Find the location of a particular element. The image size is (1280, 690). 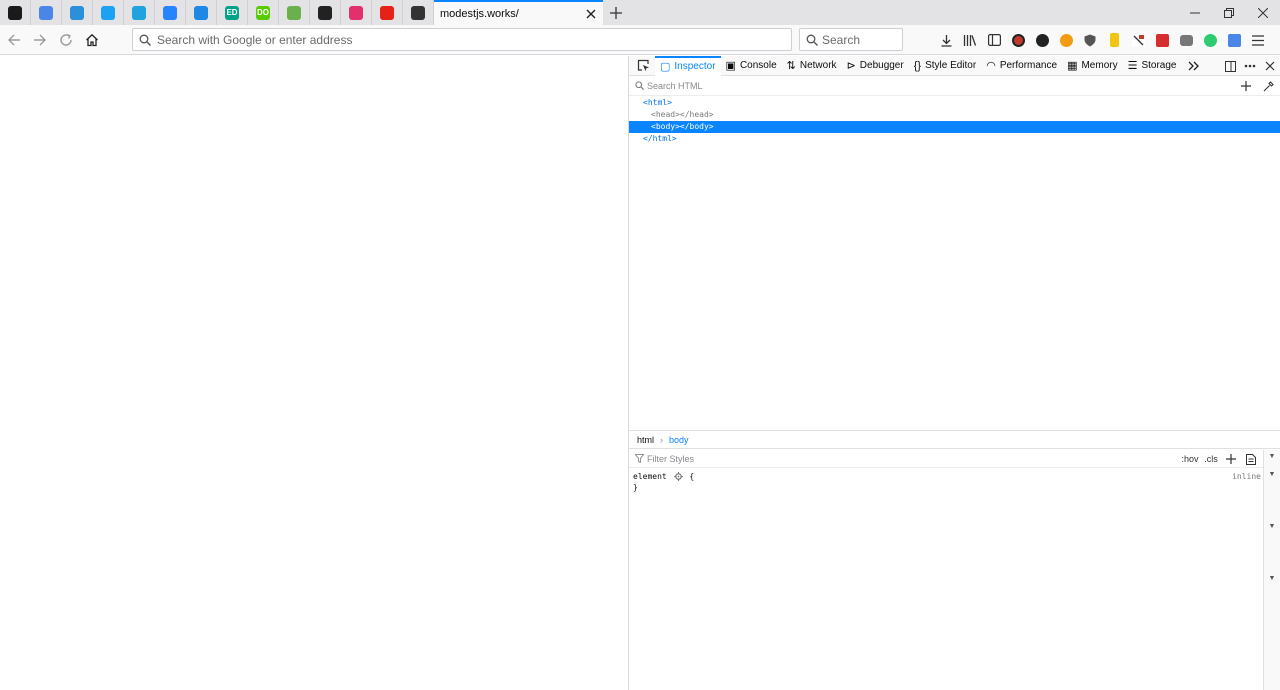

minimize-button is located at coordinates (1195, 12).